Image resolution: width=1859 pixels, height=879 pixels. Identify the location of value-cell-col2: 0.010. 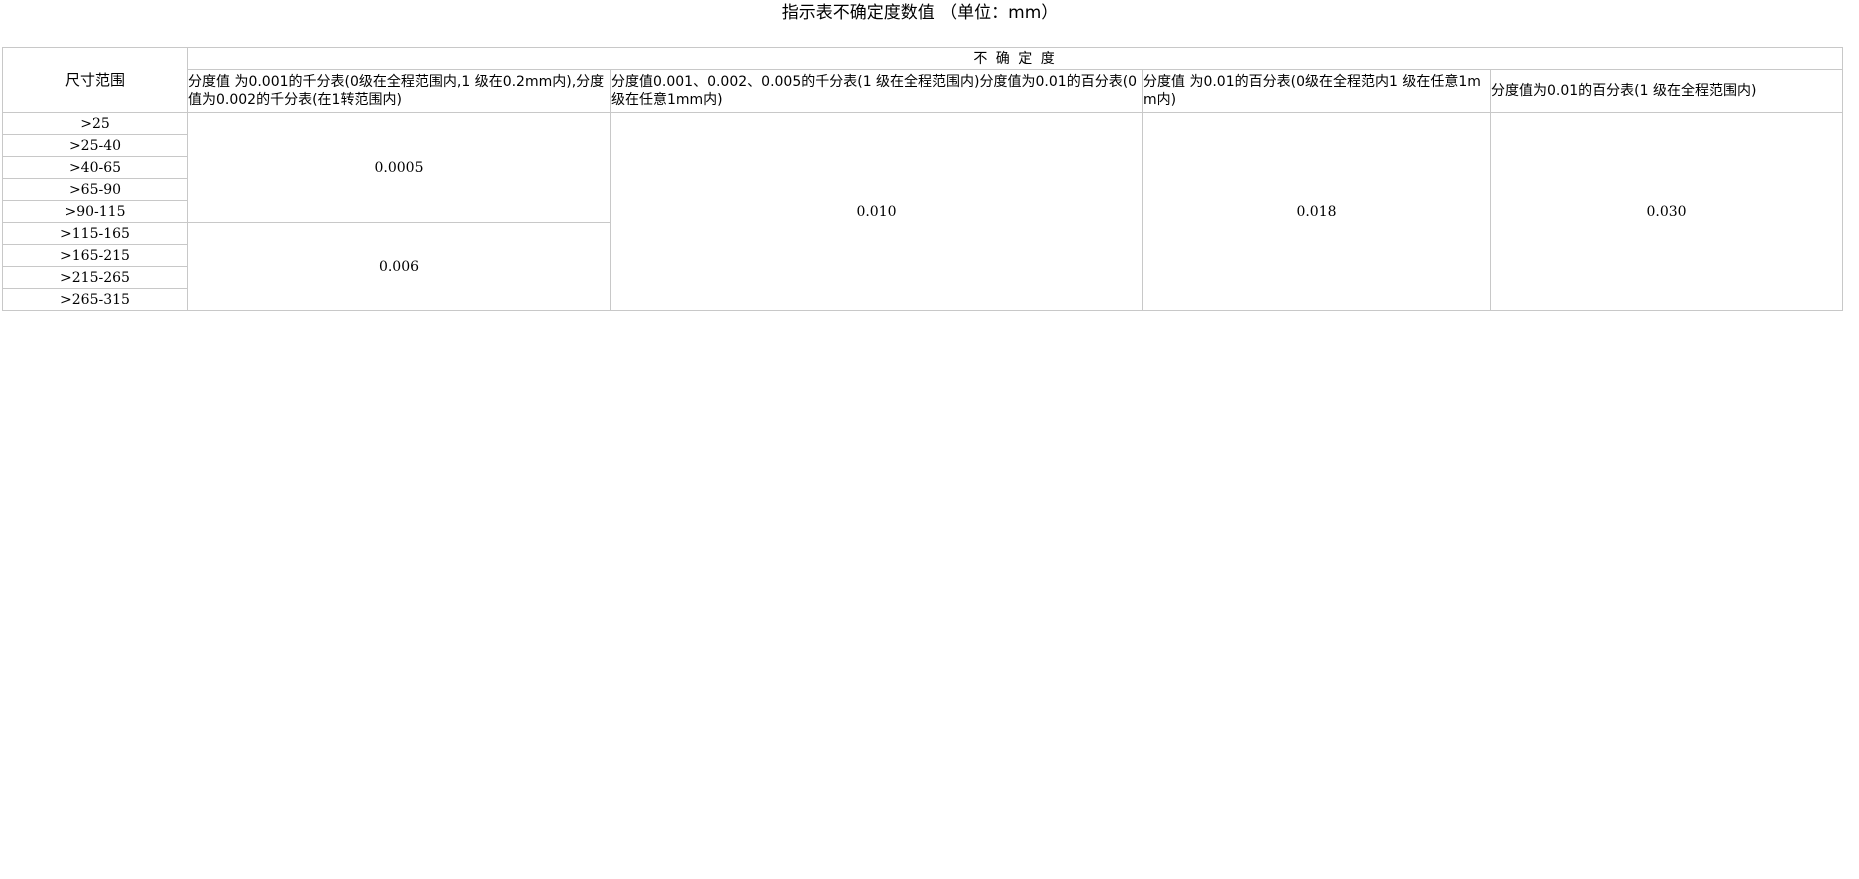
(876, 211).